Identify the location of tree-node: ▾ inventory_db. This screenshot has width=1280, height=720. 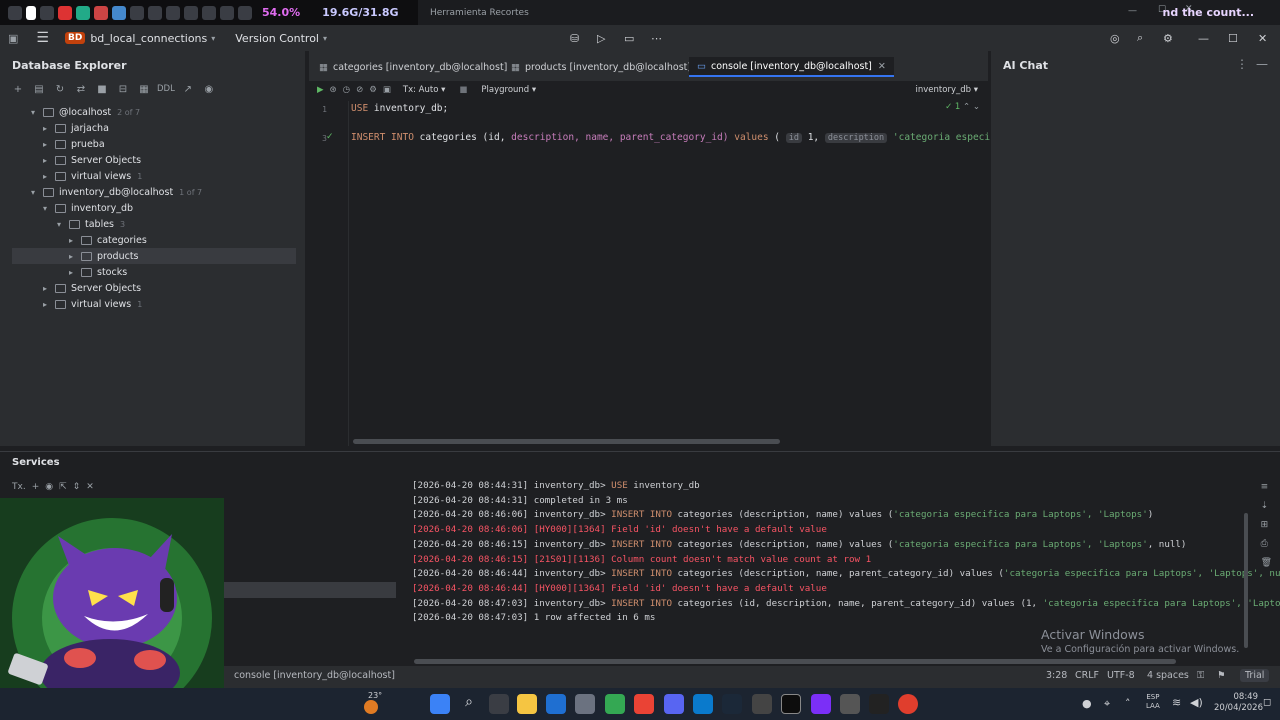
(154, 208).